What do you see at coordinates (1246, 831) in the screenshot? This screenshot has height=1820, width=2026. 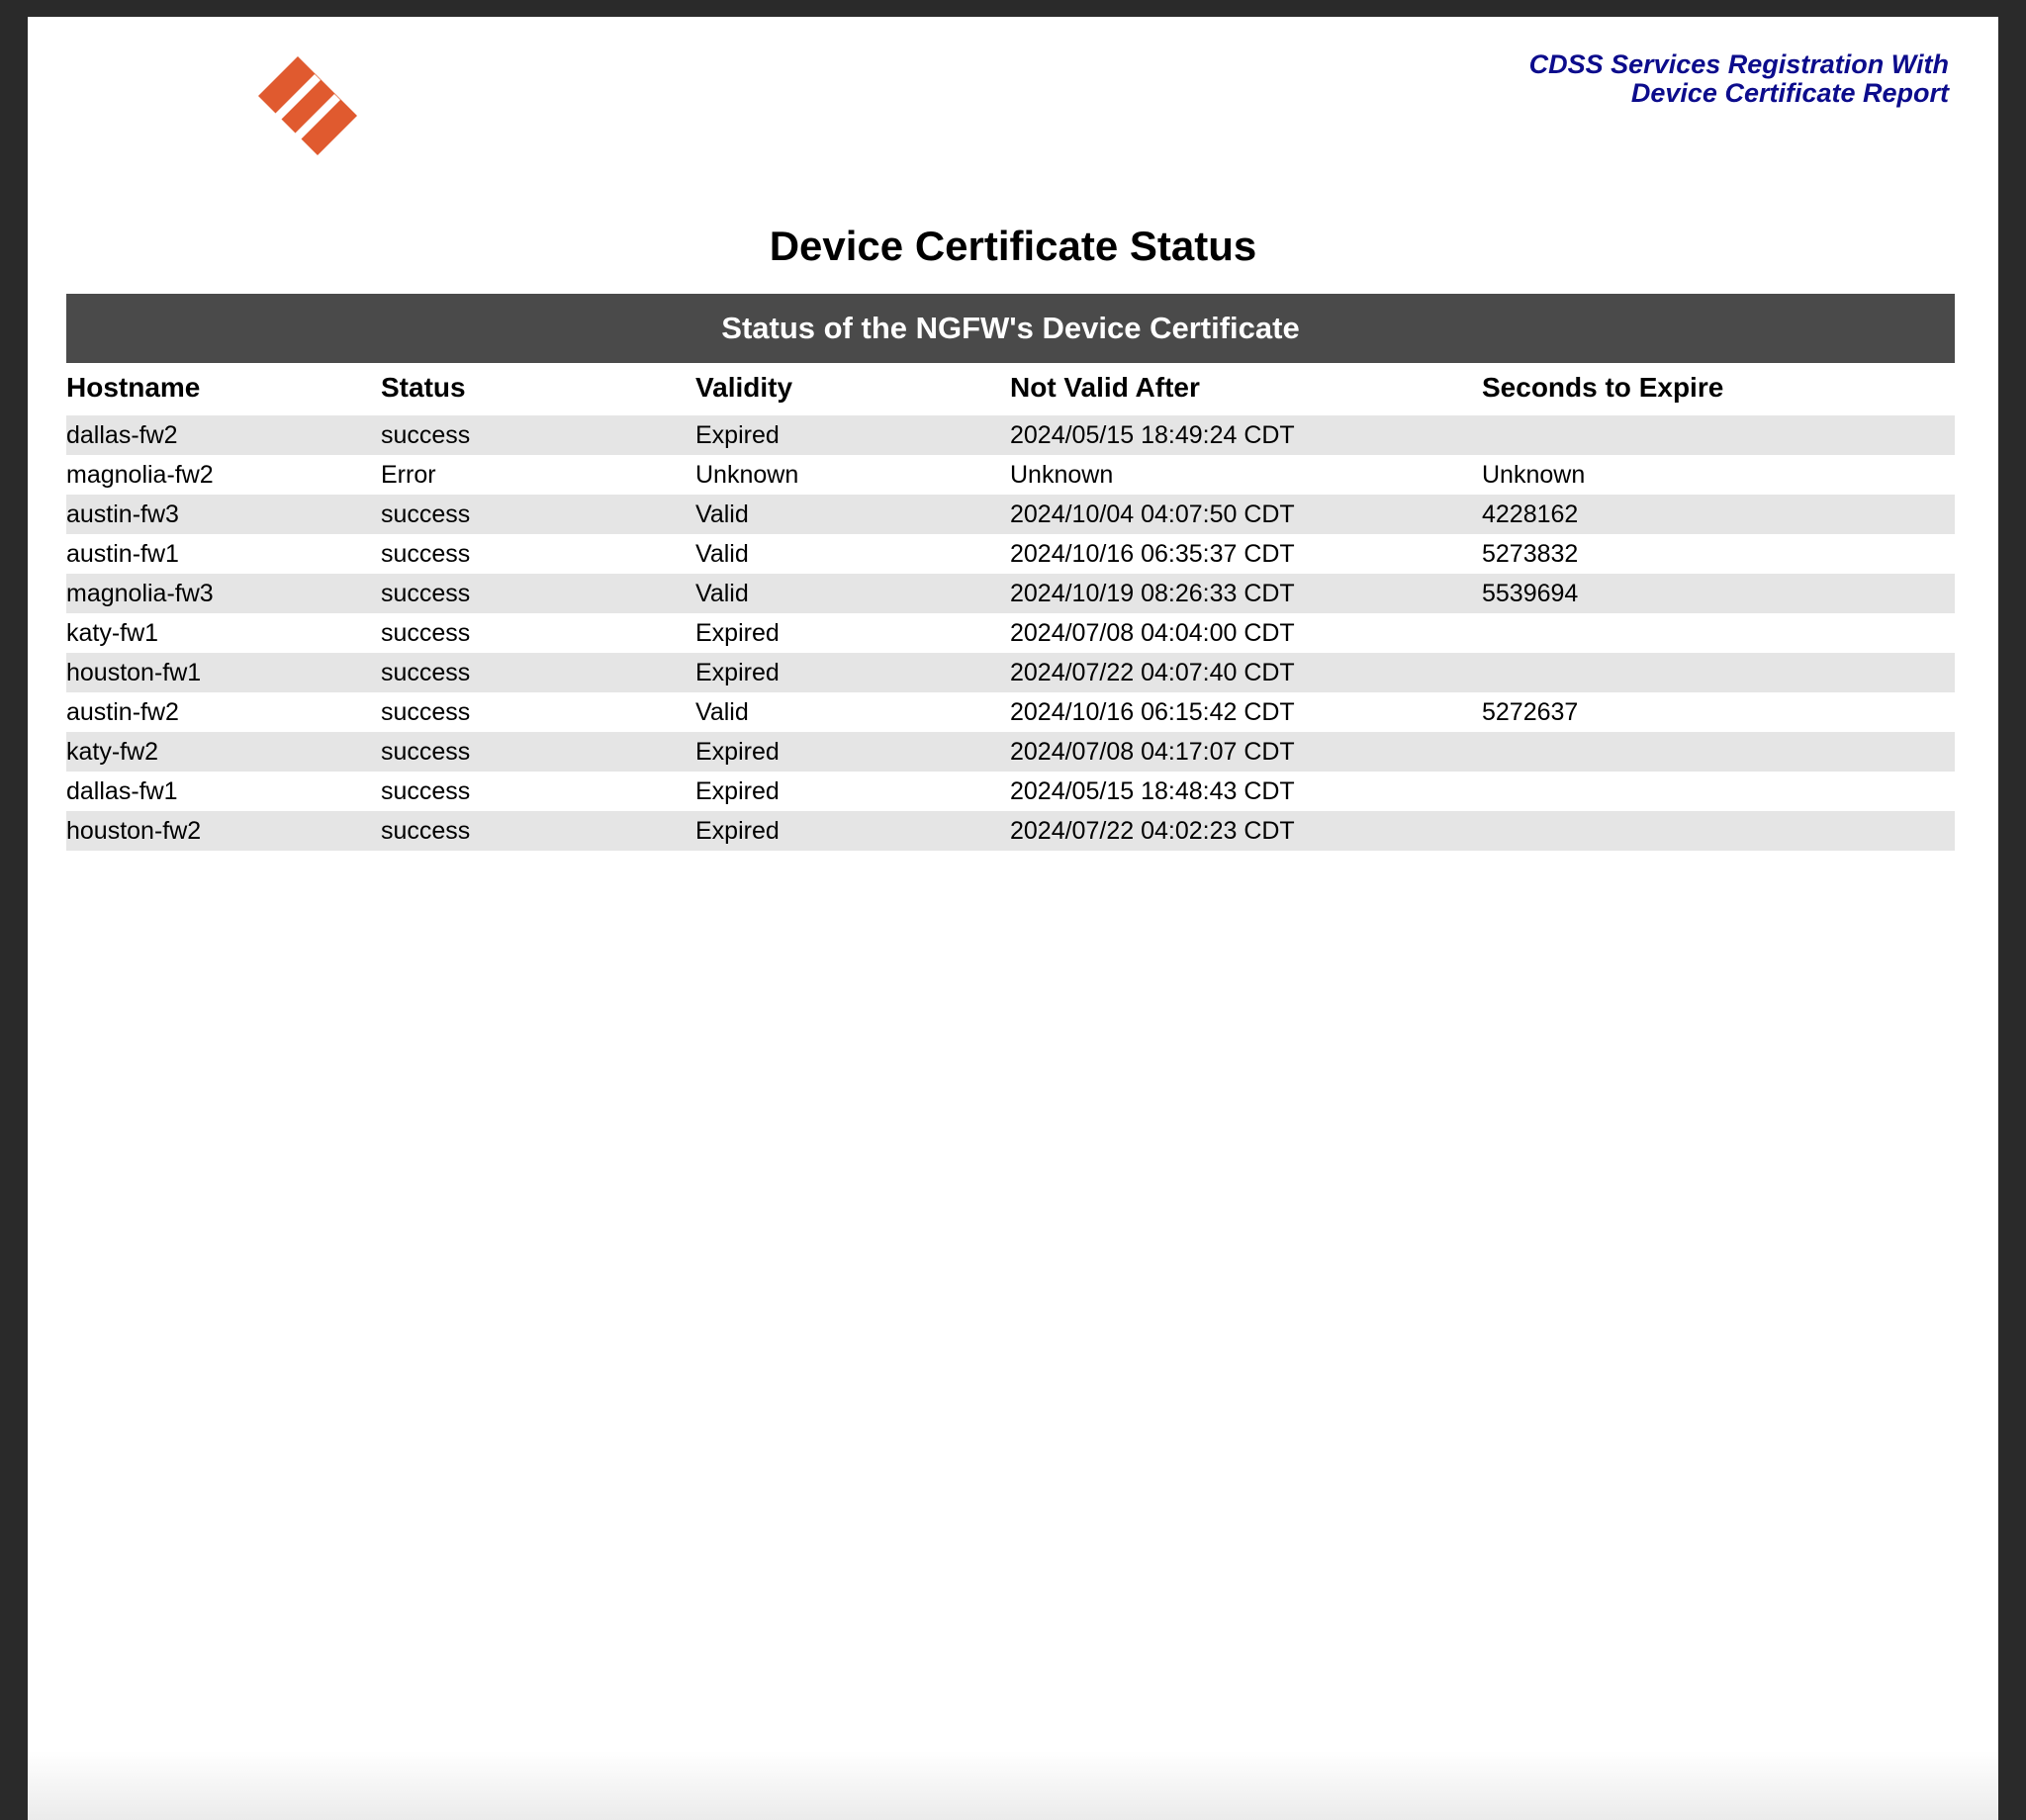 I see `cell-not-valid-after: 2024/07/22 04:02:23 CDT` at bounding box center [1246, 831].